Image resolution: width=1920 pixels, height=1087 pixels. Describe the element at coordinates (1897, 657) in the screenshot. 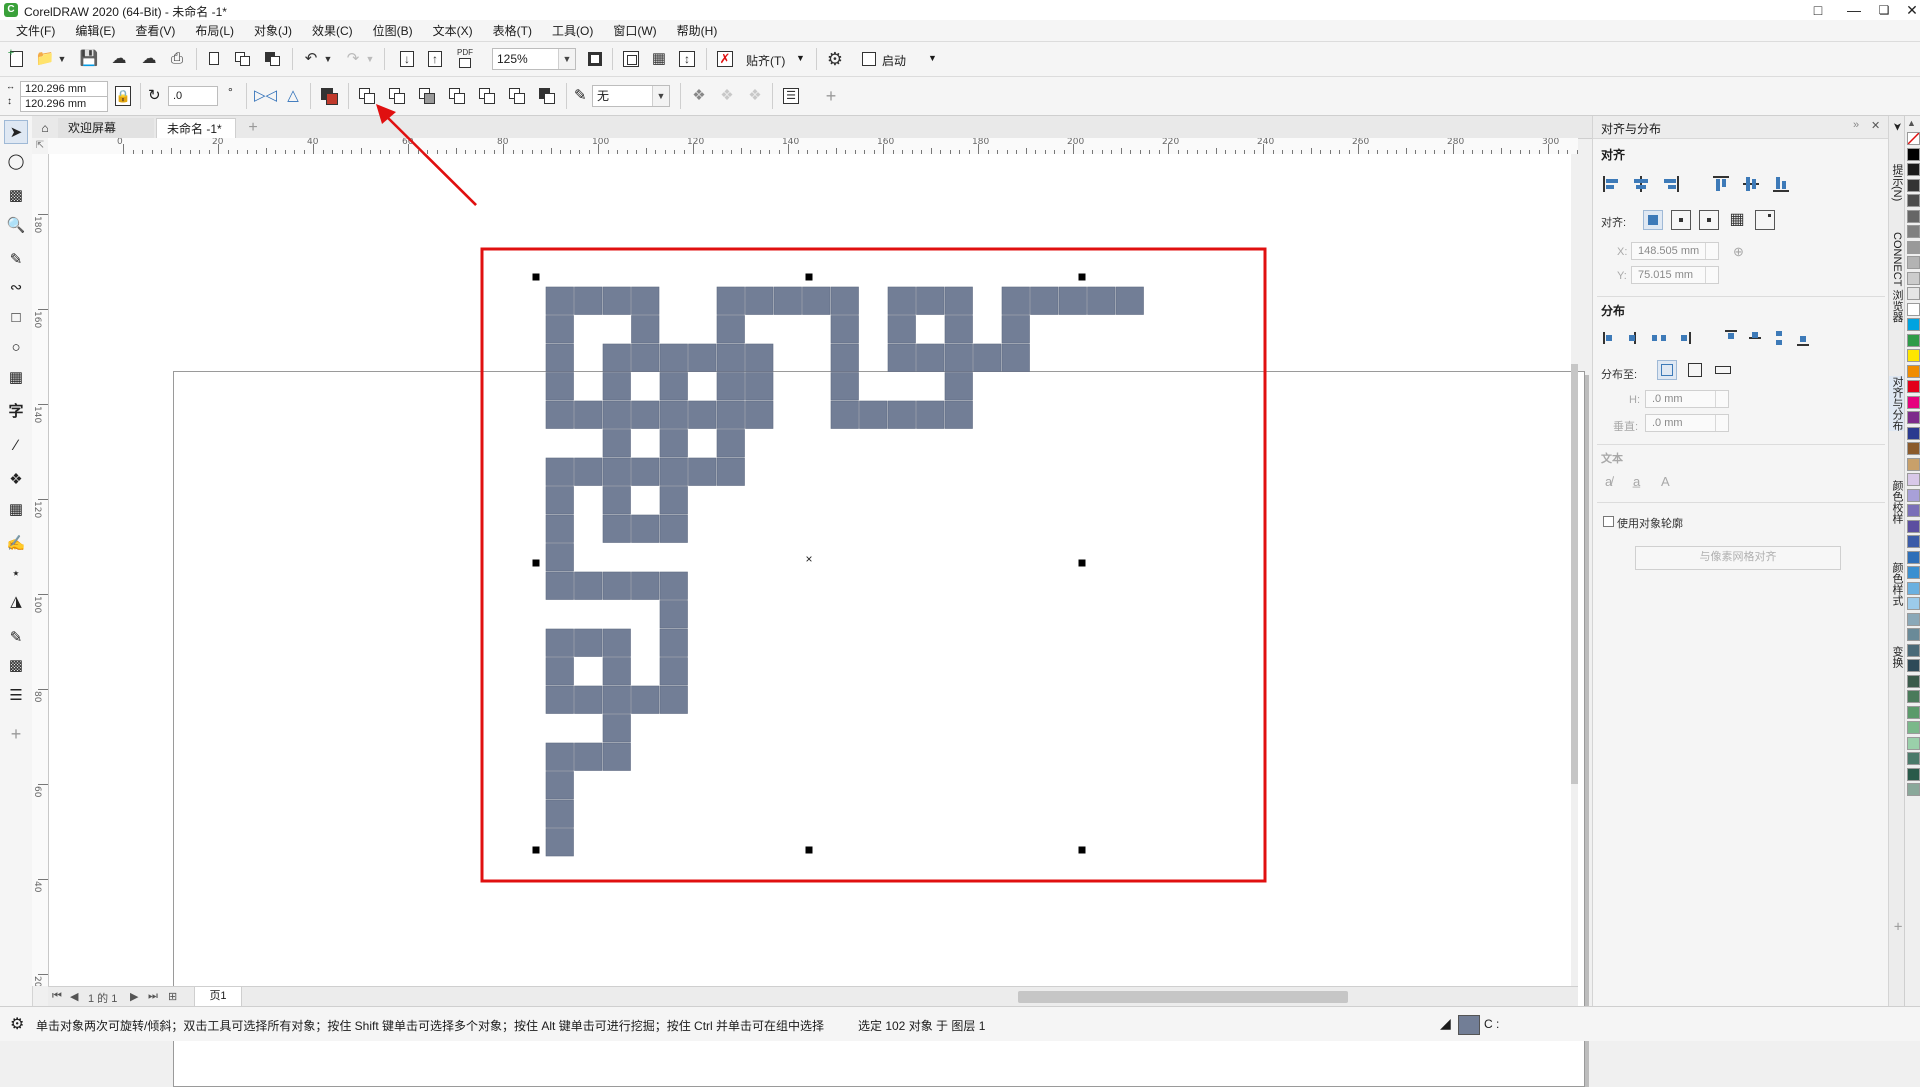

I see `tab-transform: 变换` at that location.